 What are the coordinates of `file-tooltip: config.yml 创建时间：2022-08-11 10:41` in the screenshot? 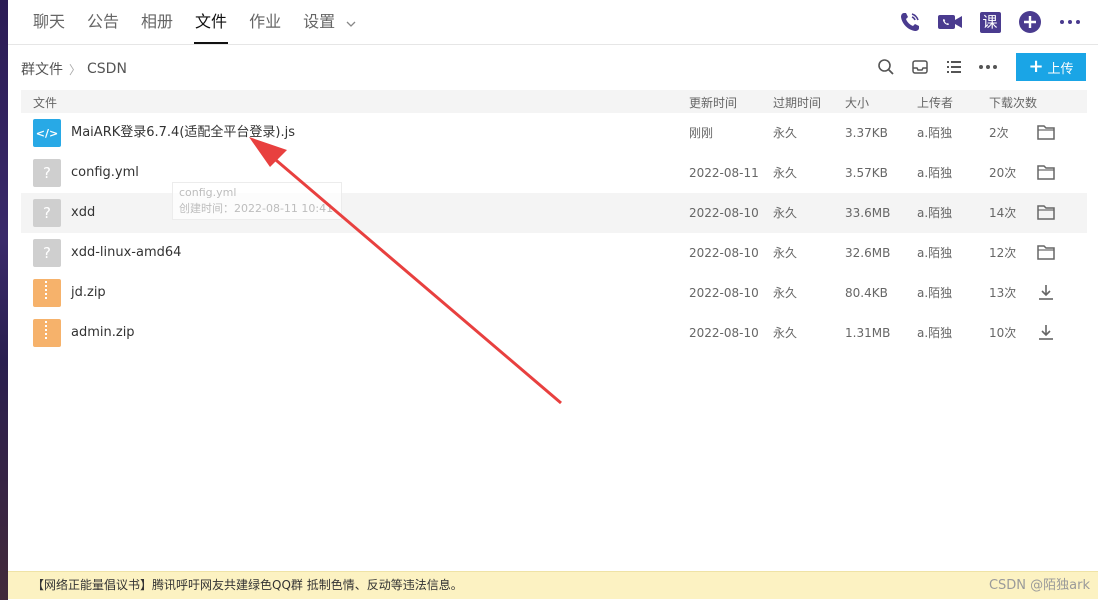 It's located at (257, 201).